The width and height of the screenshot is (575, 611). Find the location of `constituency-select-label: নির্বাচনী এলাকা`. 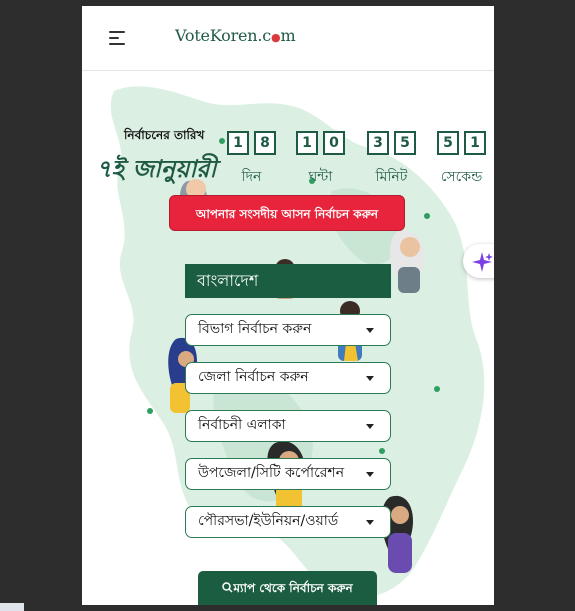

constituency-select-label: নির্বাচনী এলাকা is located at coordinates (242, 425).